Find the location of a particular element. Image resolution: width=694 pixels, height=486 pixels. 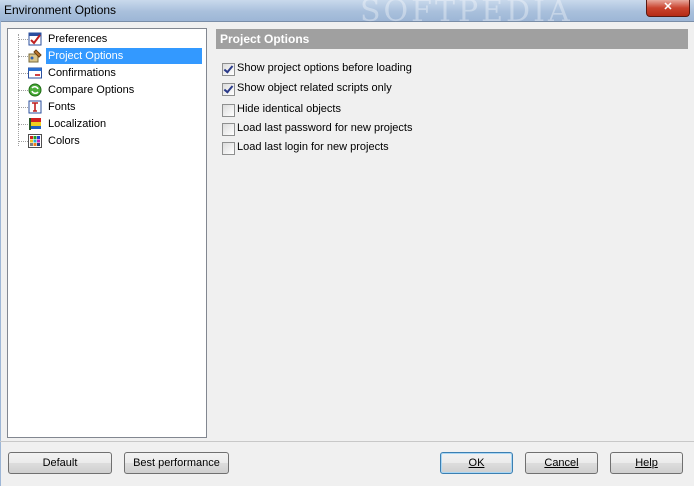

cancel-button-label: Cancel is located at coordinates (561, 463).